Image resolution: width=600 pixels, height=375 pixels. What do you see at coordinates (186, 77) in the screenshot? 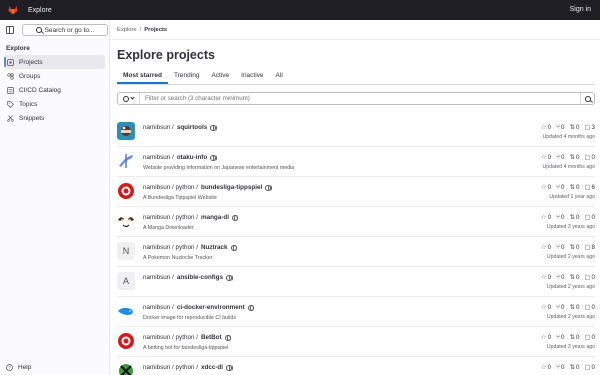
I see `tab-trending: Trending` at bounding box center [186, 77].